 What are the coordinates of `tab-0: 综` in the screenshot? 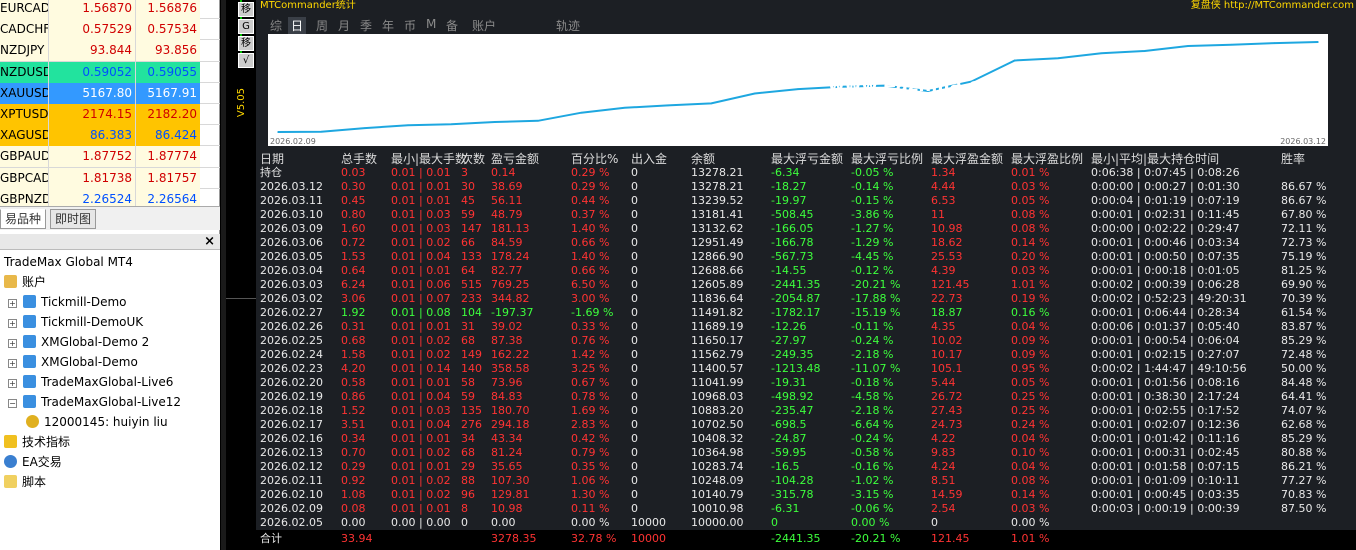 It's located at (276, 25).